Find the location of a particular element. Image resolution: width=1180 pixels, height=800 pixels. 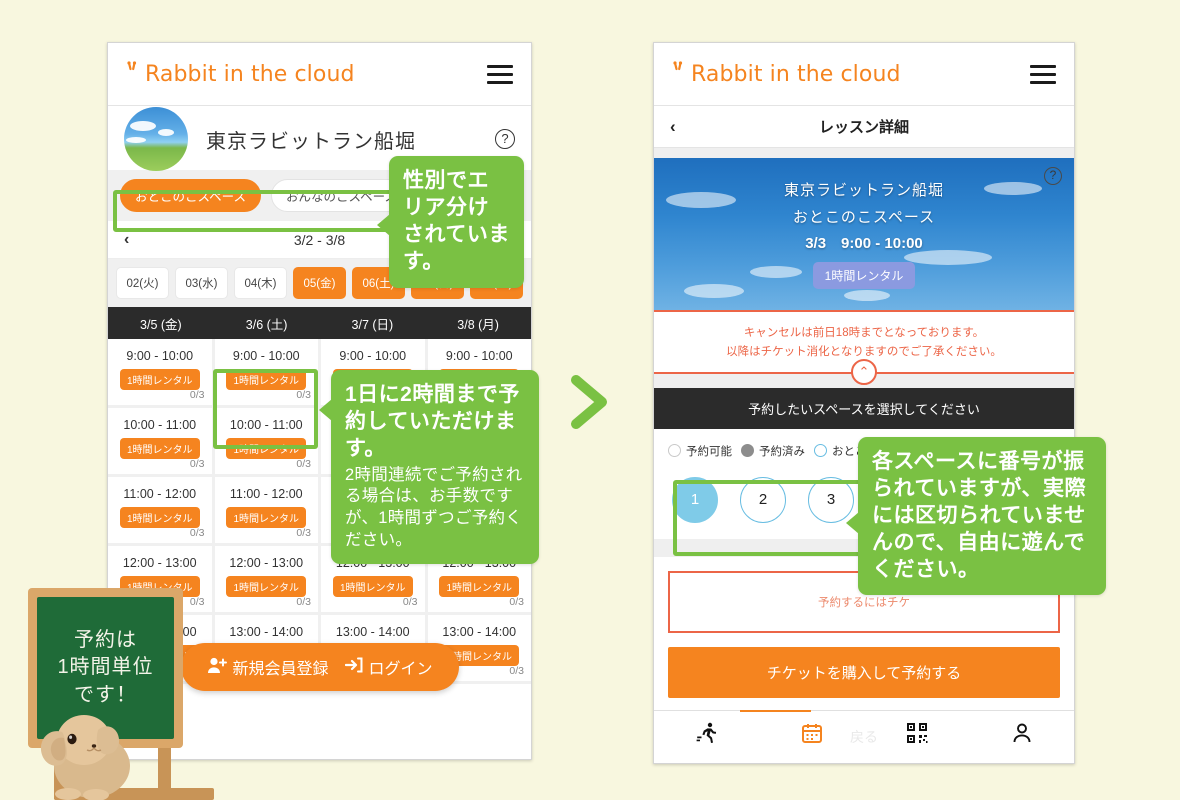

grid-column-header: 3/8 (月) is located at coordinates (478, 324).